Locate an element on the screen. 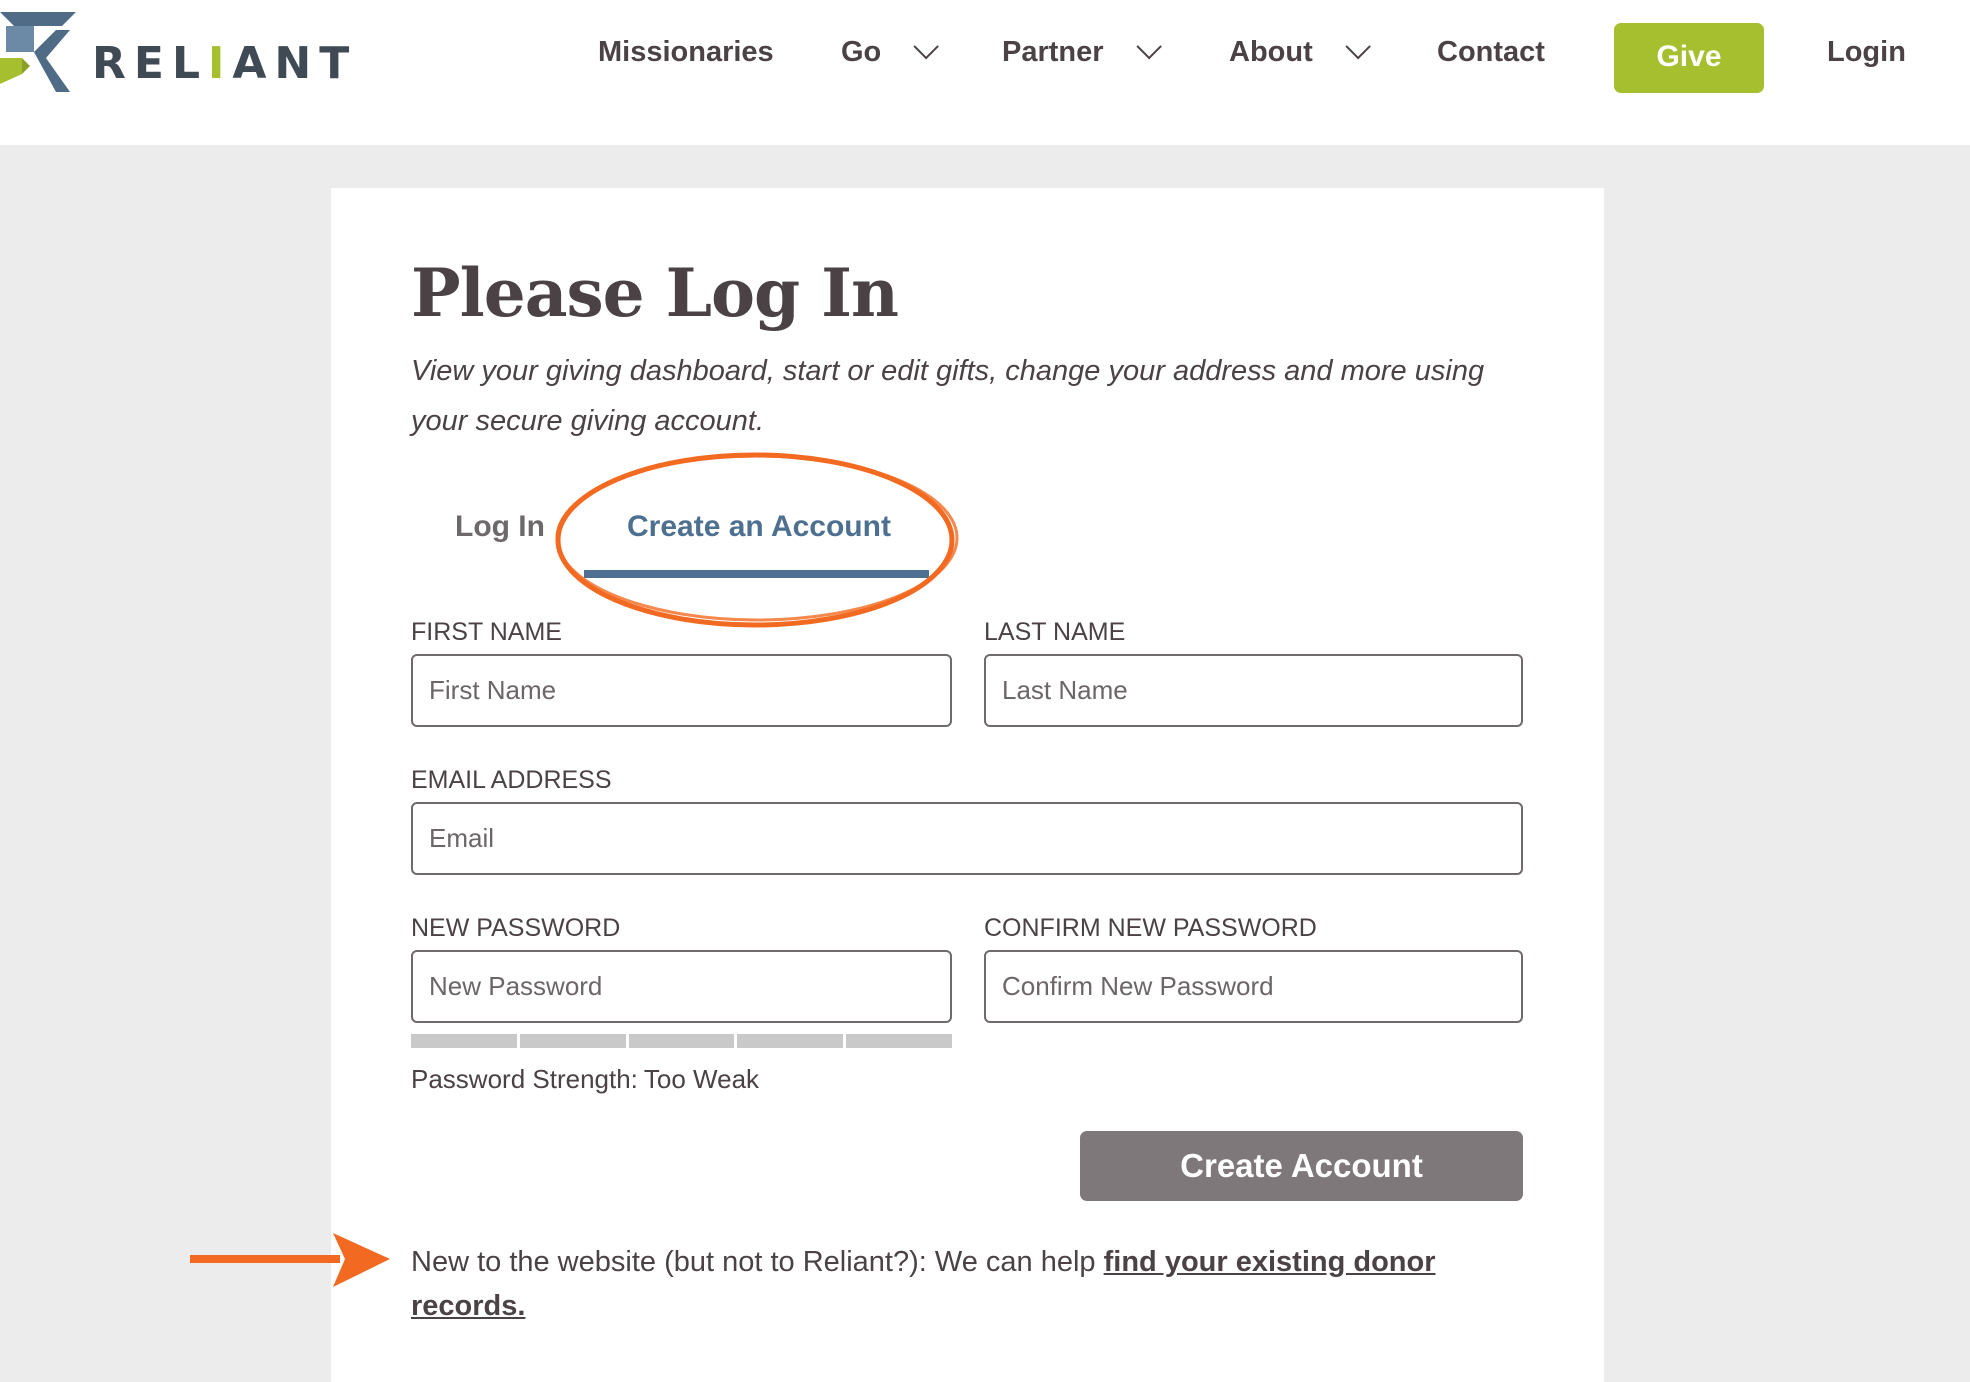 The width and height of the screenshot is (1970, 1382). nav-item-label: About is located at coordinates (1271, 52).